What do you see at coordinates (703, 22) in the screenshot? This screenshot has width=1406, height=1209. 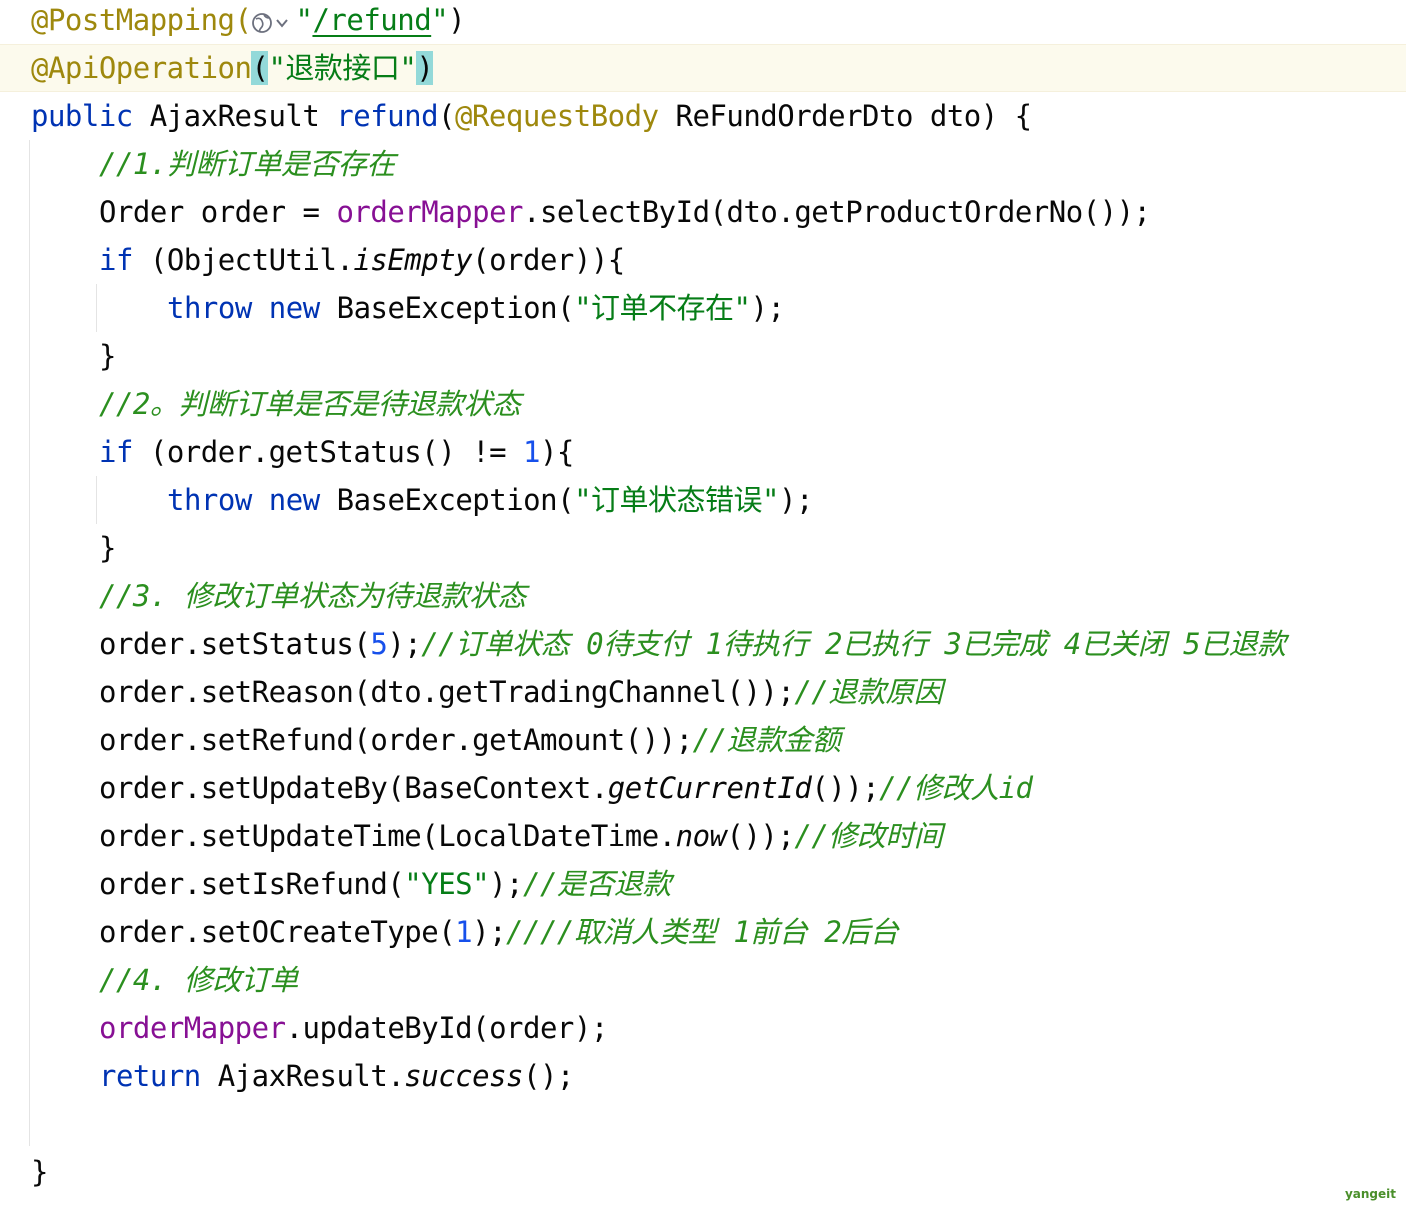 I see `code-line: @PostMapping( "/refund")` at bounding box center [703, 22].